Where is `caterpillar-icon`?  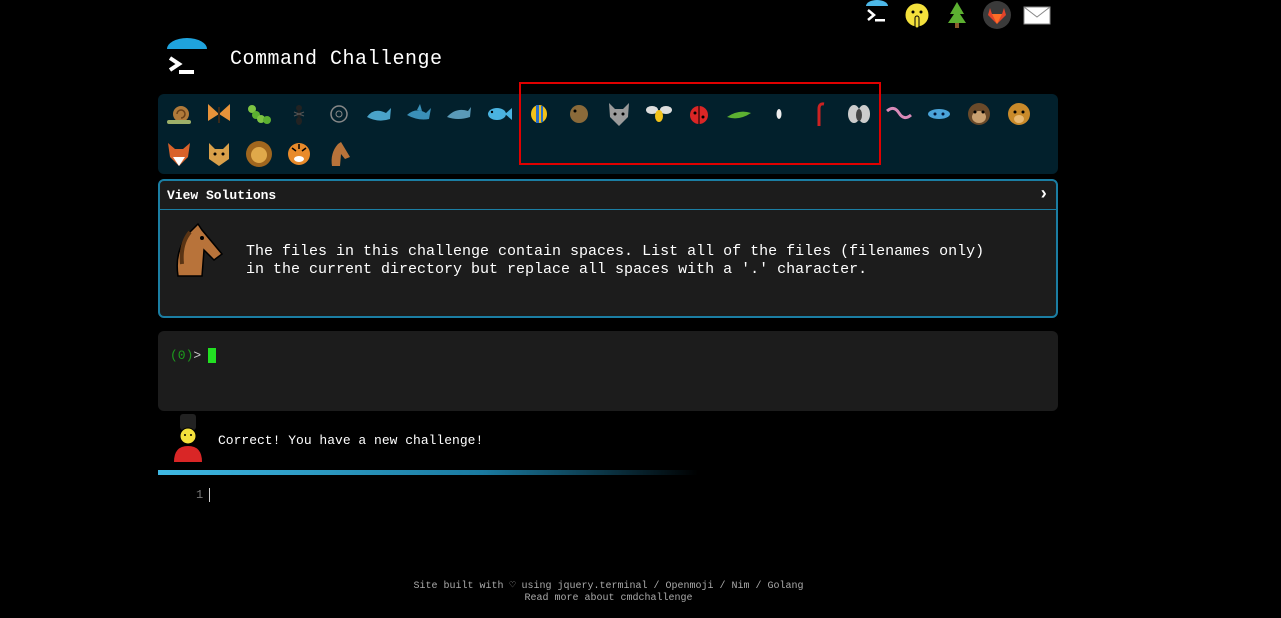 caterpillar-icon is located at coordinates (259, 114).